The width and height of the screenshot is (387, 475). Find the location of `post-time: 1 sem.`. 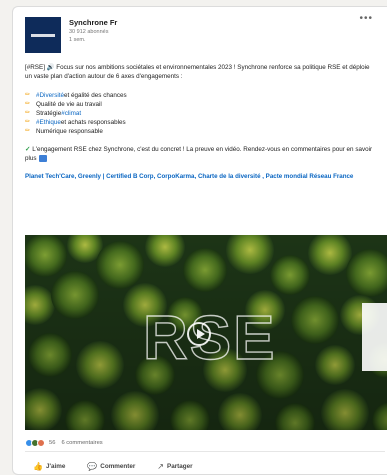

post-time: 1 sem. is located at coordinates (77, 40).